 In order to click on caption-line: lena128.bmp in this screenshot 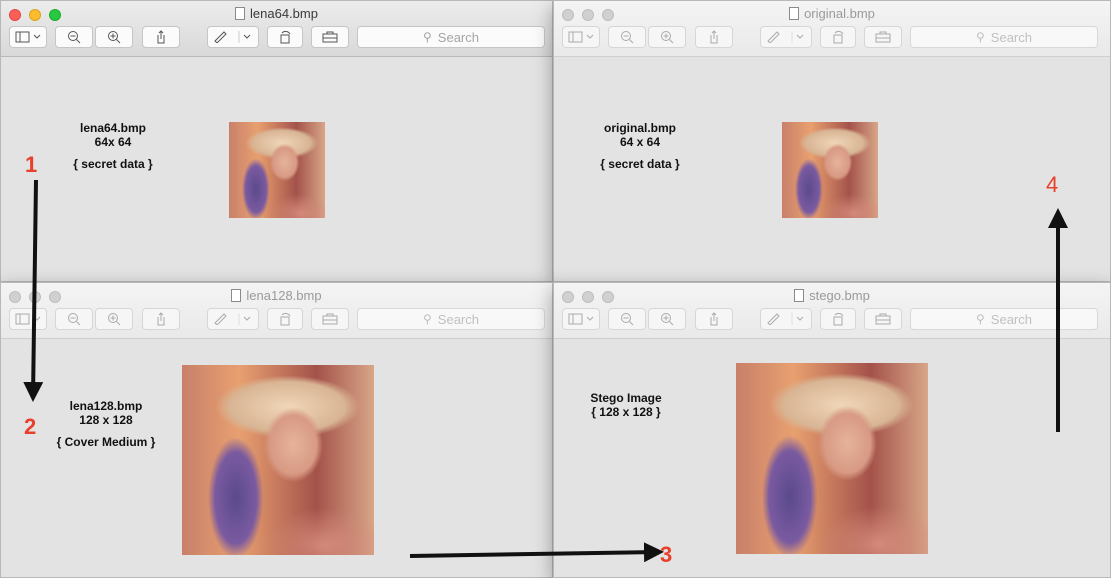, I will do `click(106, 406)`.